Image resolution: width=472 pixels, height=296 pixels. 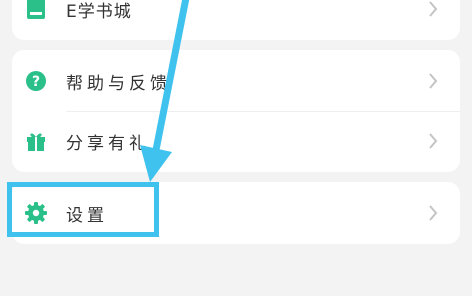 I want to click on gear-icon, so click(x=36, y=213).